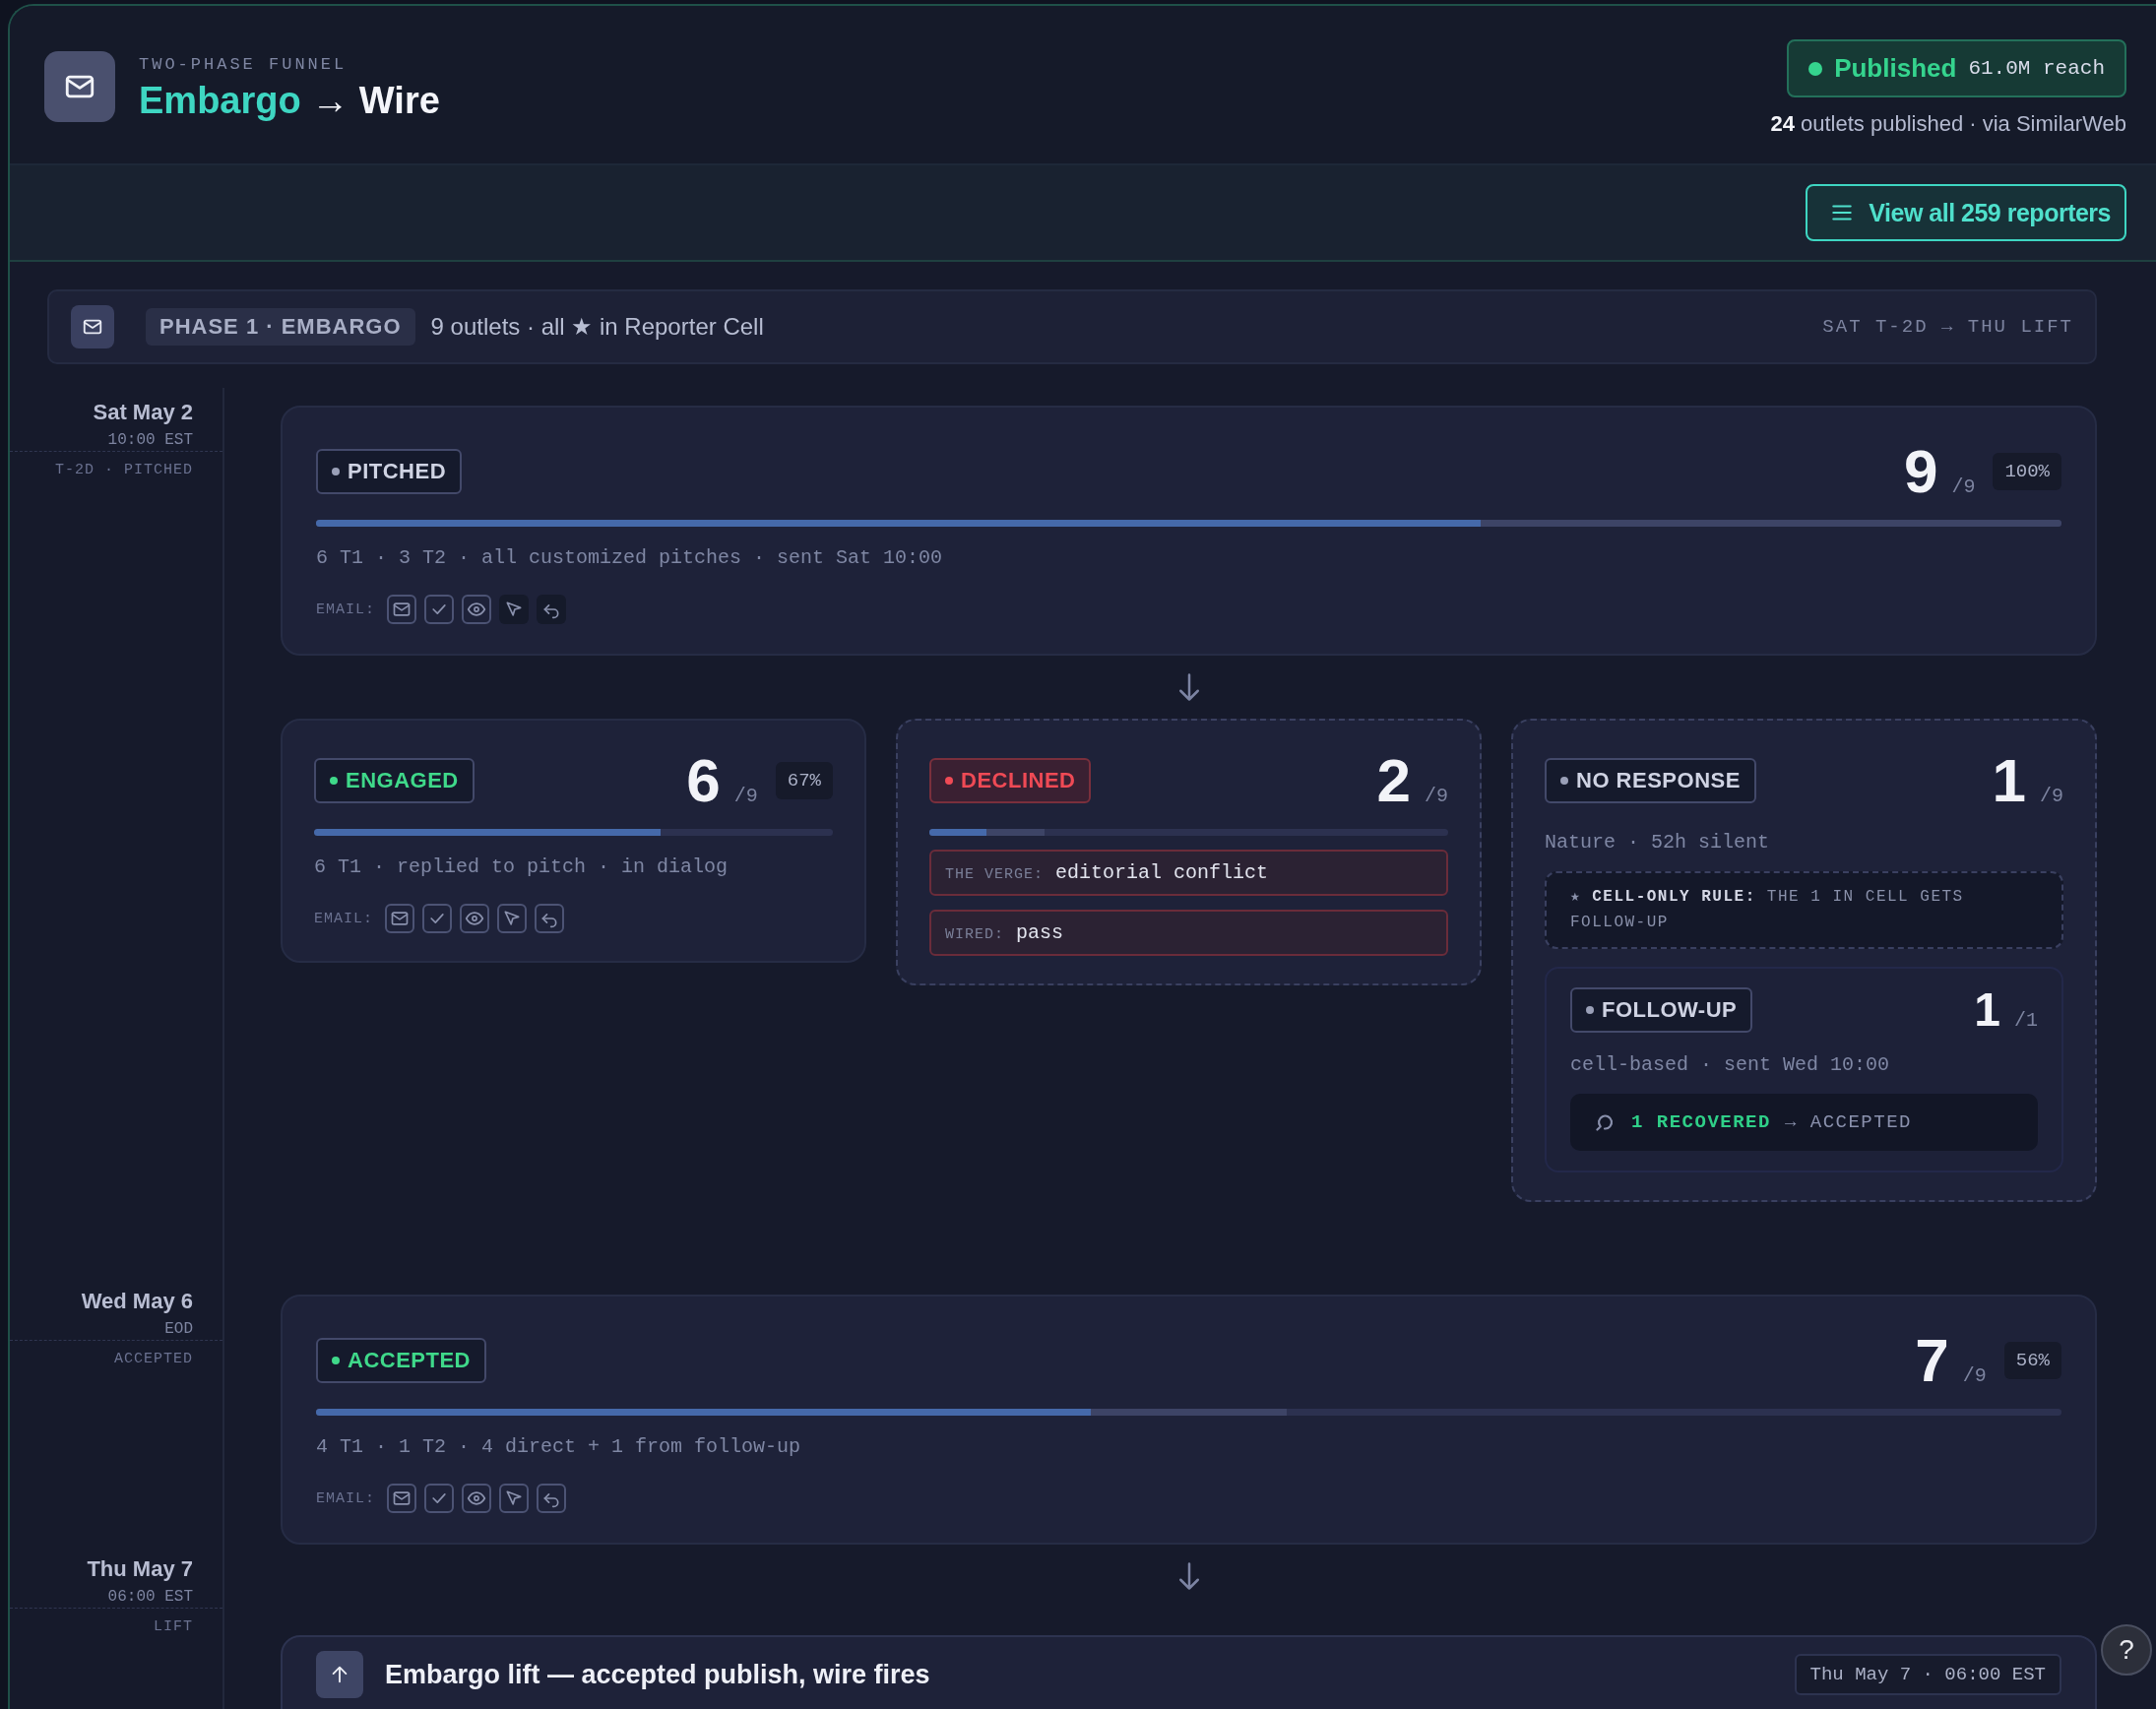 The width and height of the screenshot is (2156, 1709). What do you see at coordinates (1162, 872) in the screenshot?
I see `reason-text: editorial conflict` at bounding box center [1162, 872].